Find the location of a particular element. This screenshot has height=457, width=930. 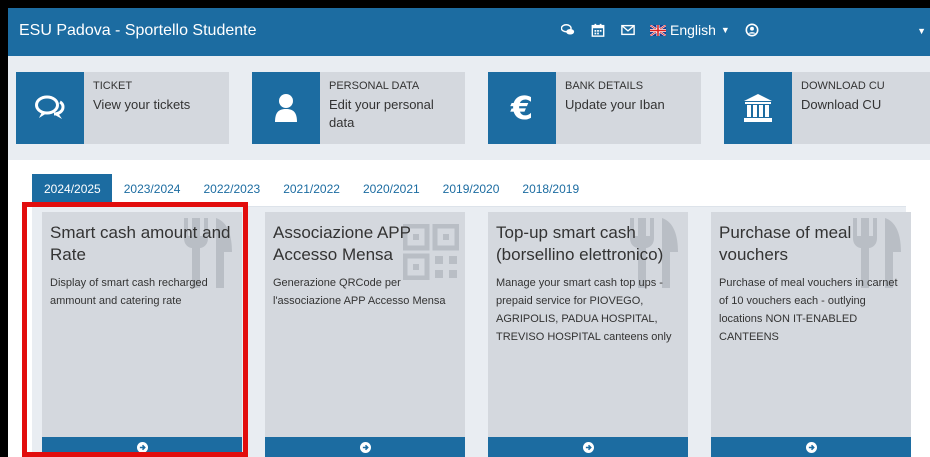

quick-link-title: TICKET is located at coordinates (113, 86).